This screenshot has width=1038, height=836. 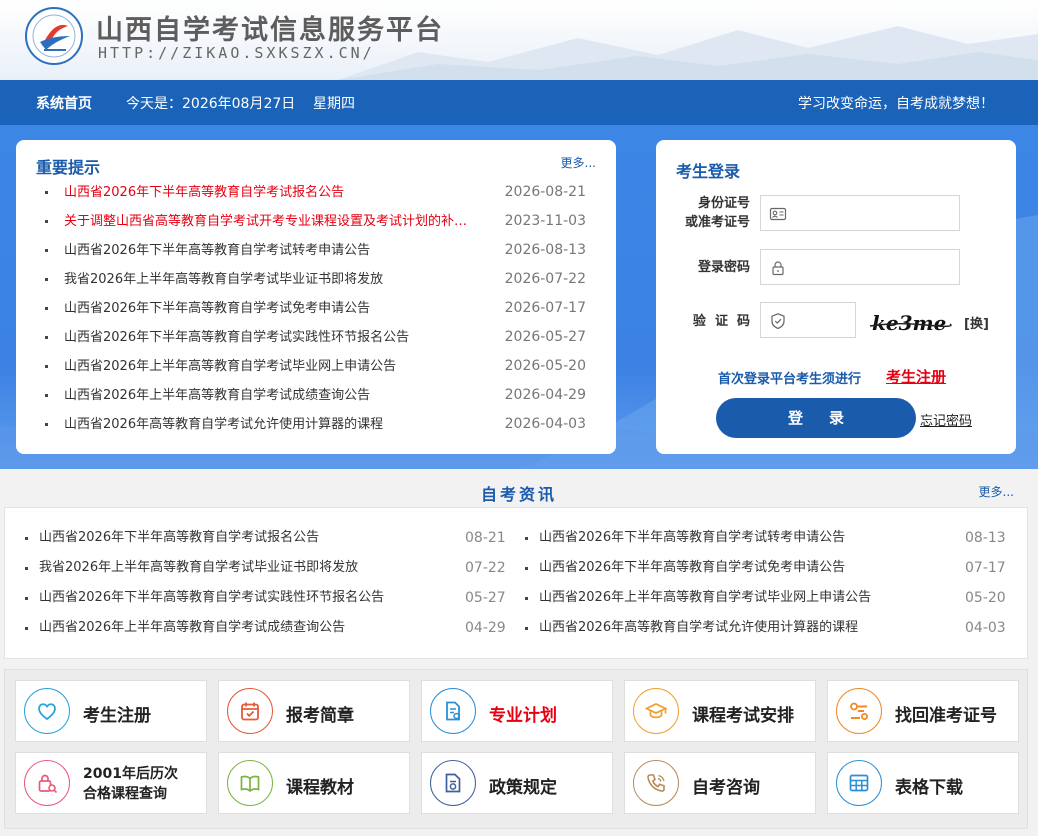 I want to click on current-date-text: 今天是：2026年08月27日 星期四, so click(x=241, y=104).